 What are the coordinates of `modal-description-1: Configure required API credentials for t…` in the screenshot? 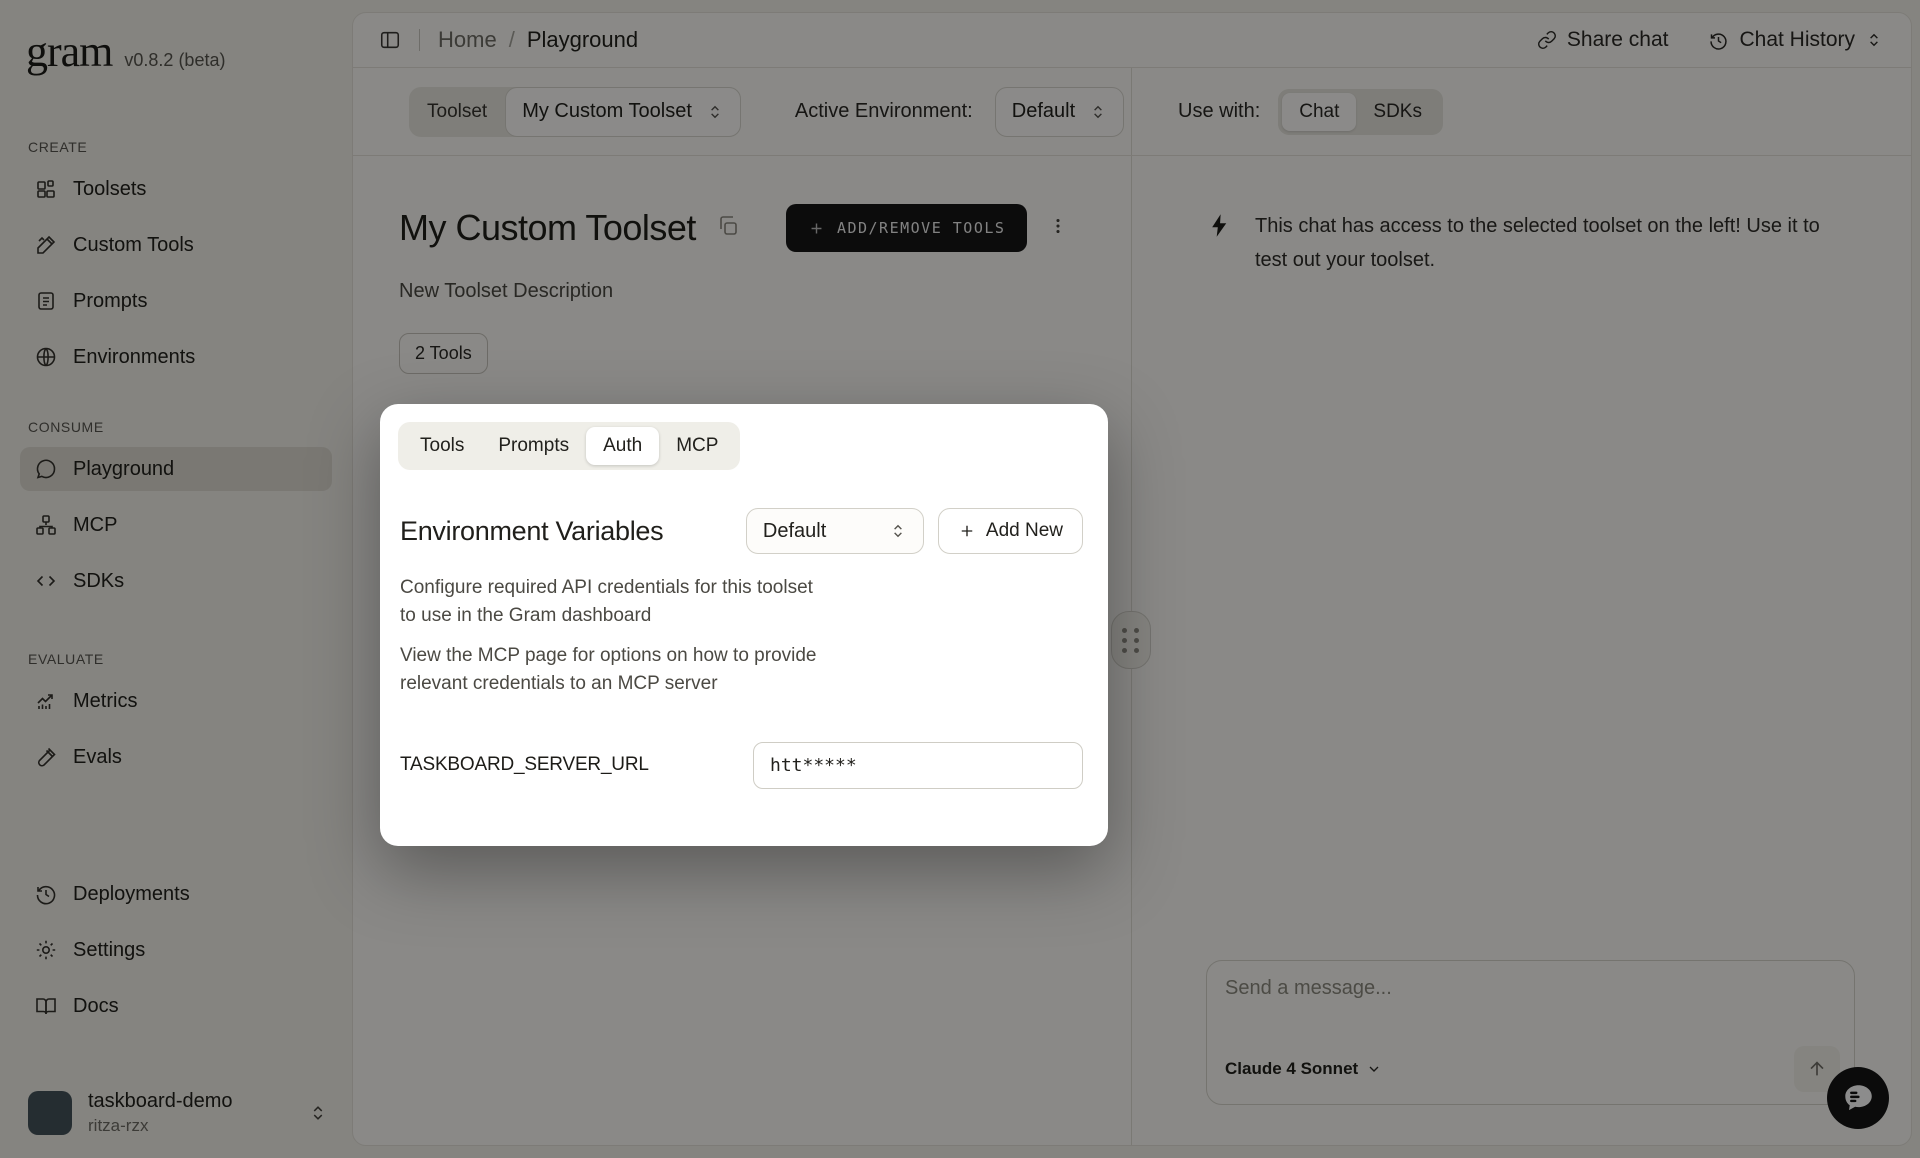 It's located at (606, 601).